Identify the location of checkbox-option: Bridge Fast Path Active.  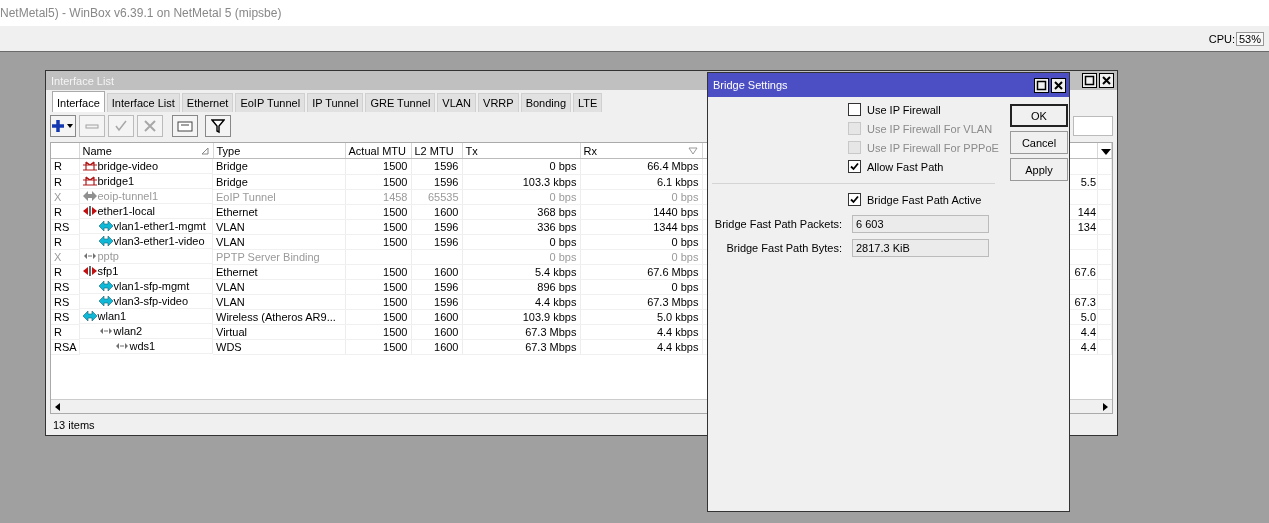
(854, 199).